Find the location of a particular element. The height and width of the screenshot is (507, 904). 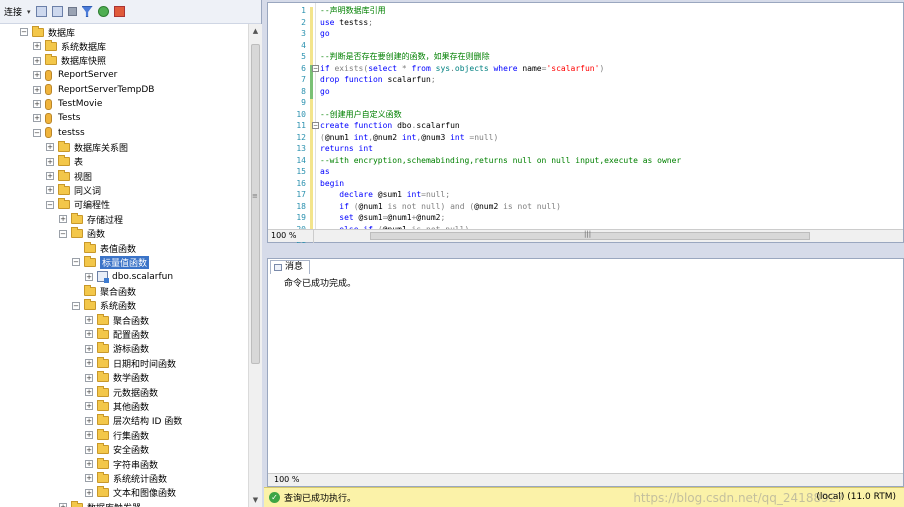

tree-node: − 函数 is located at coordinates (82, 234).